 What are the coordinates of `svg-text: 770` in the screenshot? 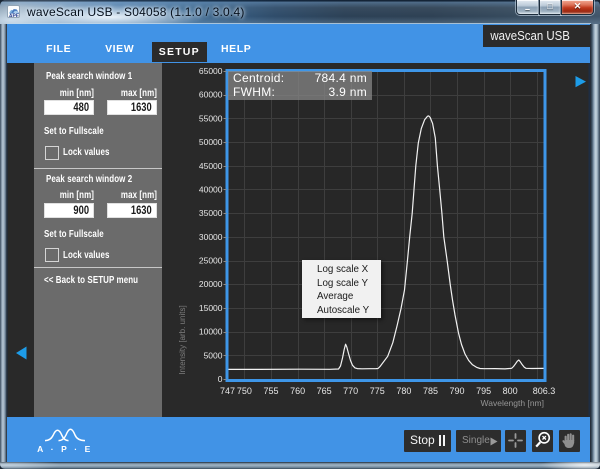 It's located at (350, 391).